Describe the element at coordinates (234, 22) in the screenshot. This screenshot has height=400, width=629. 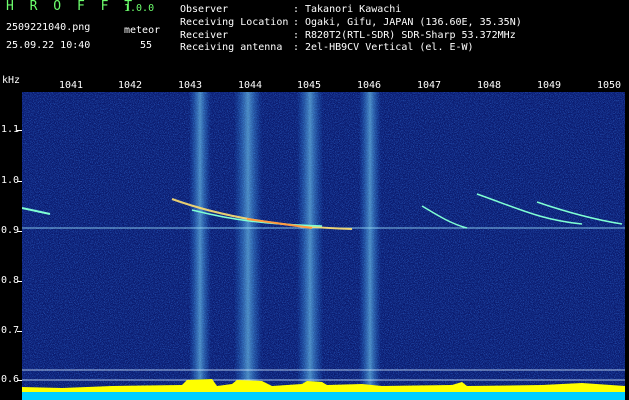
I see `location-key: Receiving Location` at that location.